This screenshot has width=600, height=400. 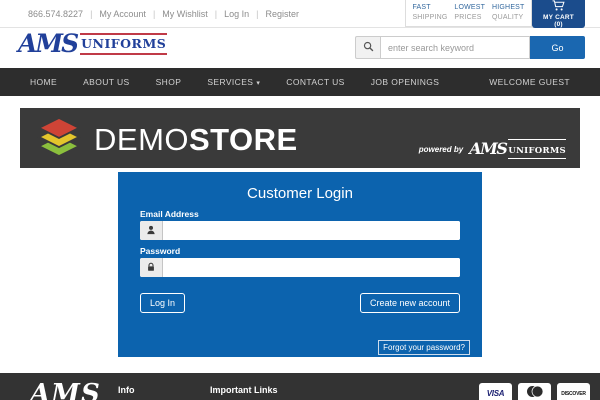 What do you see at coordinates (230, 82) in the screenshot?
I see `nav-services-label: SERVICES` at bounding box center [230, 82].